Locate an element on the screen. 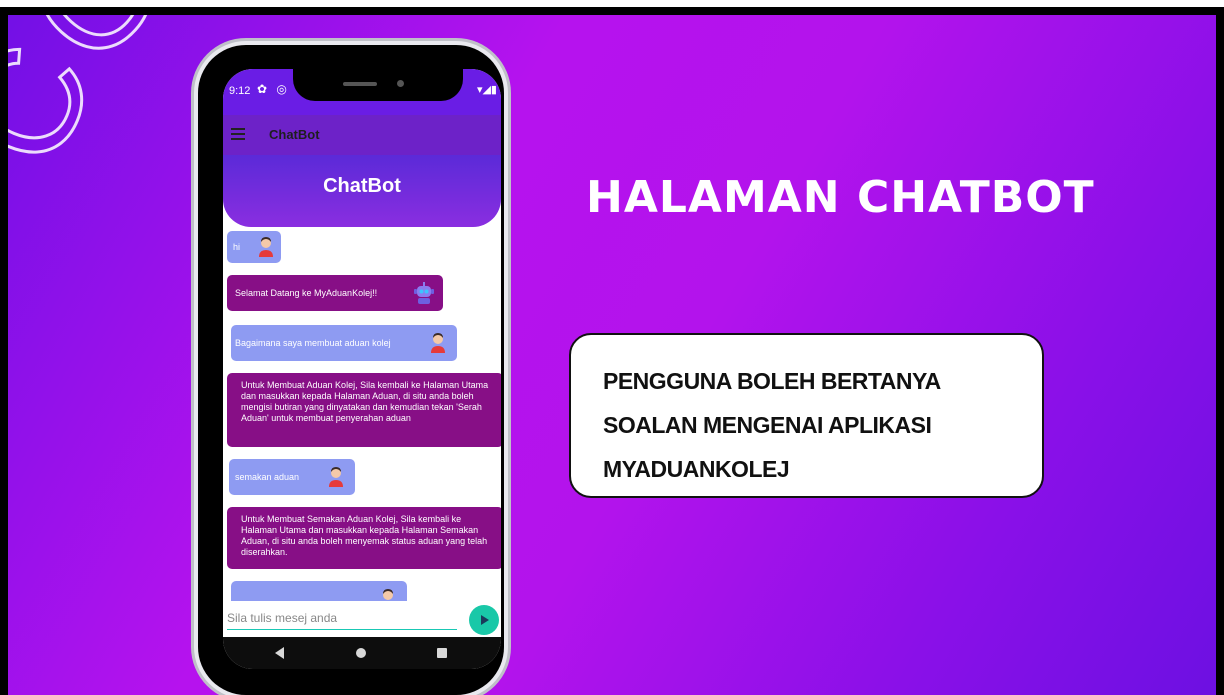  message-text: Selamat Datang ke MyAduanKolej!! is located at coordinates (306, 293).